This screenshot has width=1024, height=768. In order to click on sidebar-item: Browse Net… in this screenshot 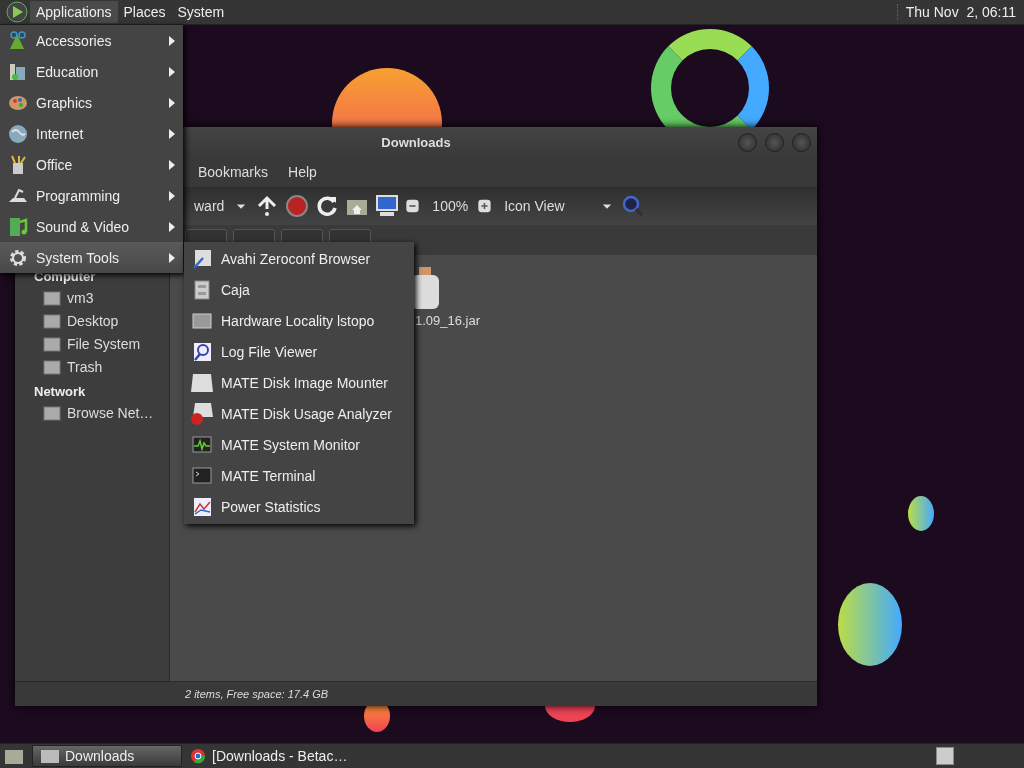, I will do `click(110, 412)`.